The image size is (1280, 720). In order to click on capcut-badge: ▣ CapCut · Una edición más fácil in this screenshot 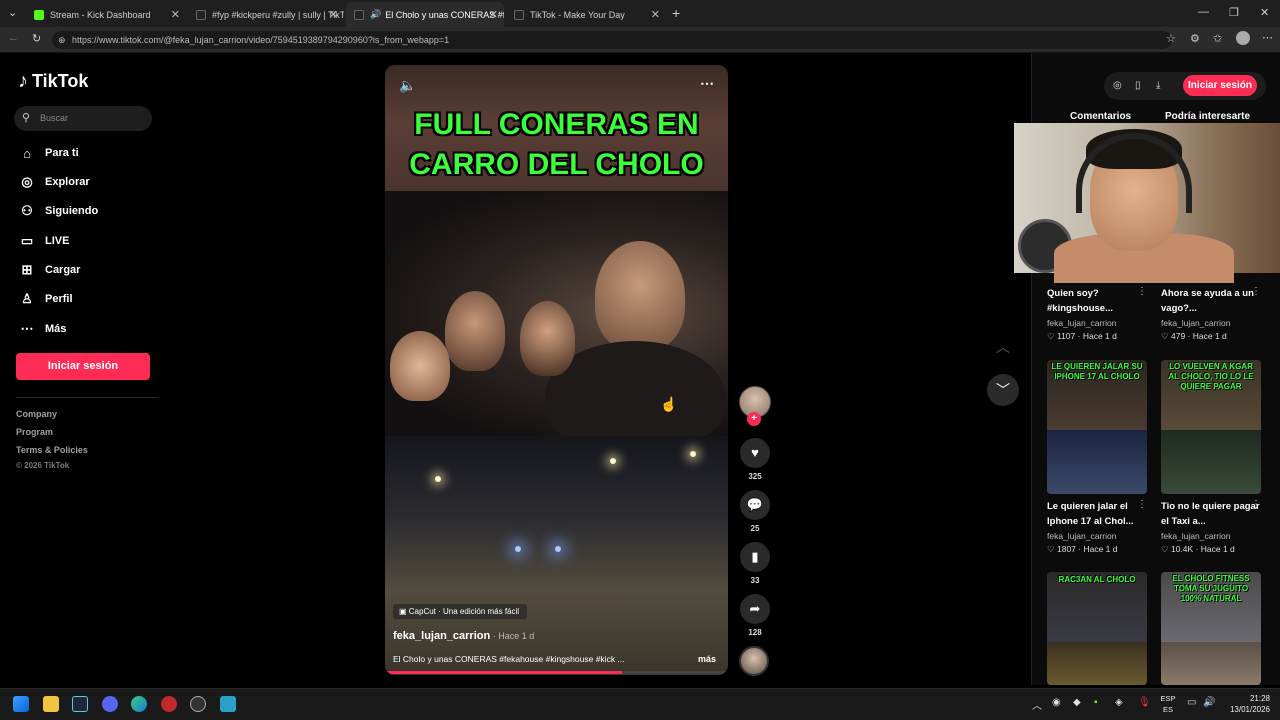, I will do `click(460, 611)`.